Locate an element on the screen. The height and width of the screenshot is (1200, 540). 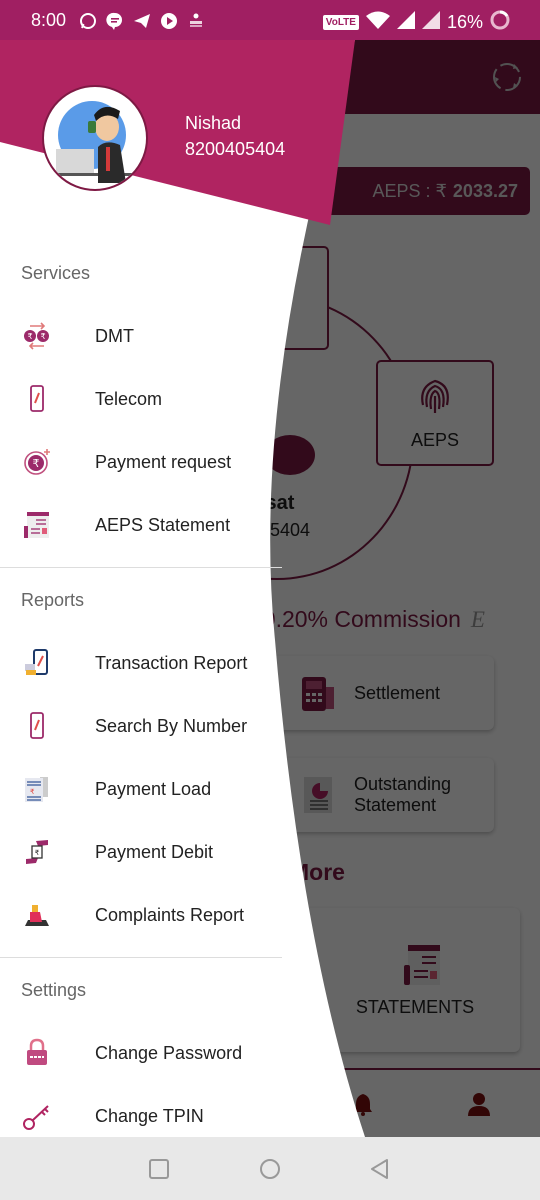
drawer-item-telecom: Telecom is located at coordinates (140, 399).